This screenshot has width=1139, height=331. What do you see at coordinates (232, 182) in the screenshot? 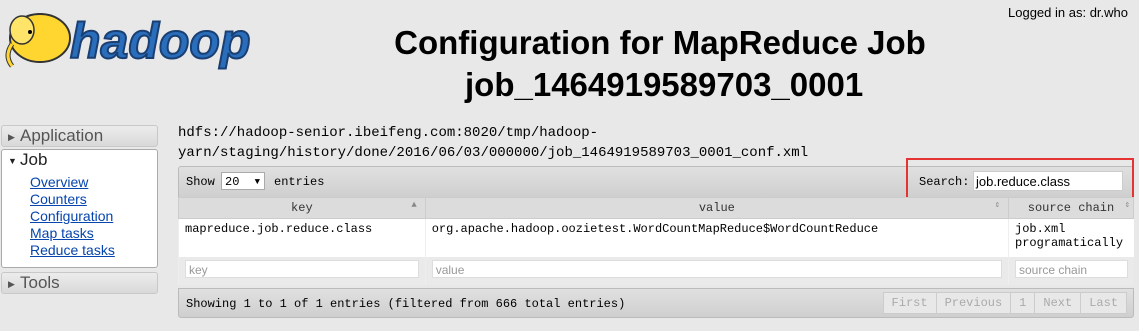
I see `page-size-value: 20` at bounding box center [232, 182].